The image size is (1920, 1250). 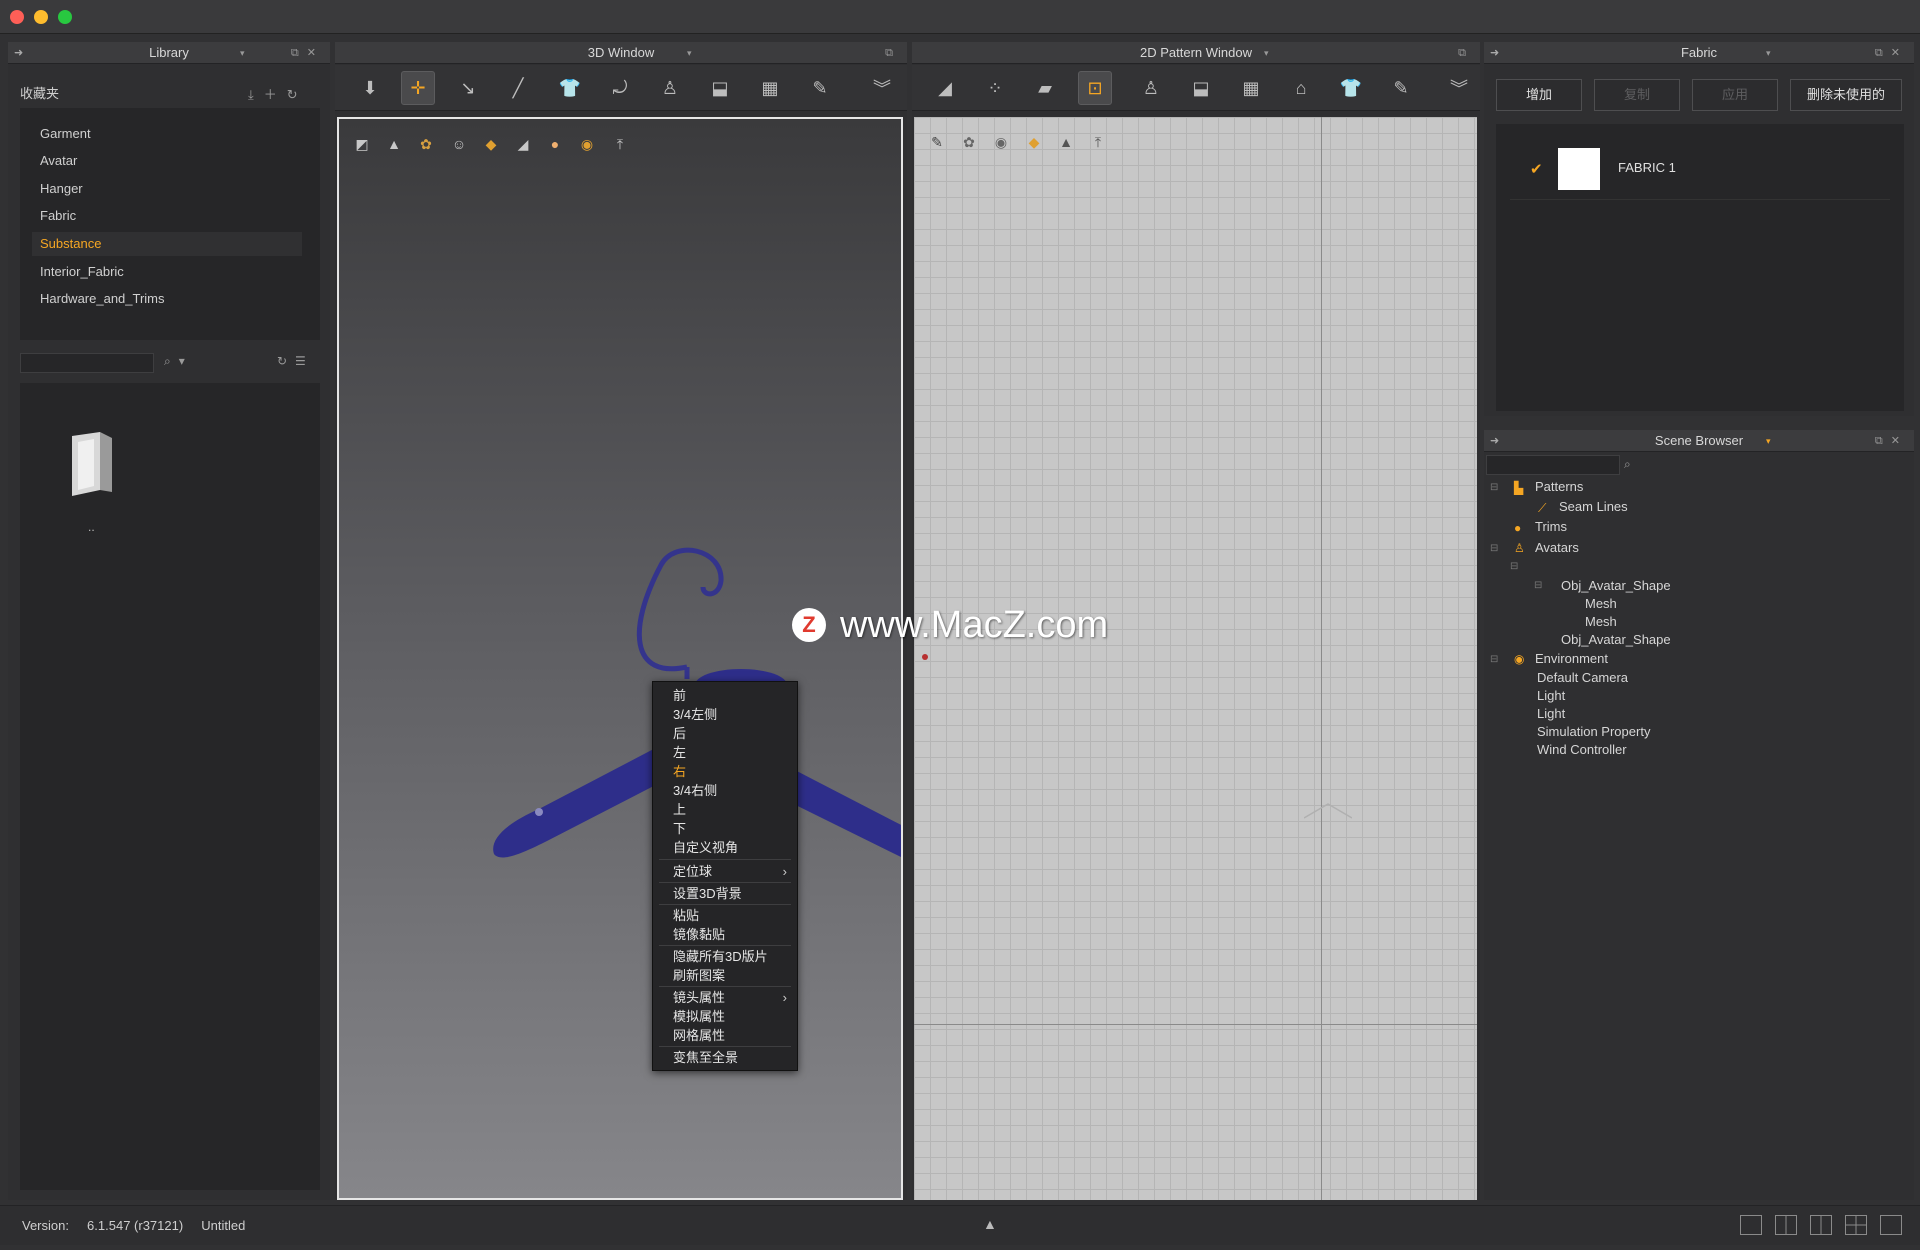 What do you see at coordinates (1593, 731) in the screenshot?
I see `tree-item-simulation-property: Simulation Property` at bounding box center [1593, 731].